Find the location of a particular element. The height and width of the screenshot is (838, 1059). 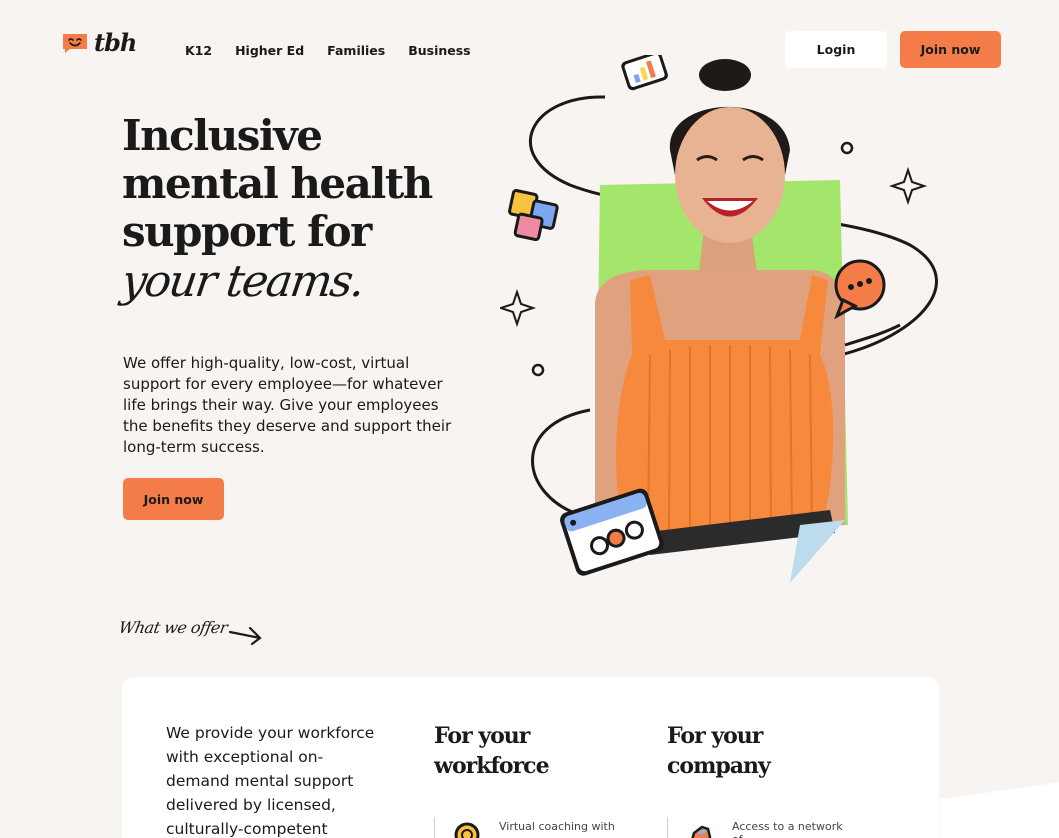

nav-item-higher-ed: Higher Ed is located at coordinates (269, 50).